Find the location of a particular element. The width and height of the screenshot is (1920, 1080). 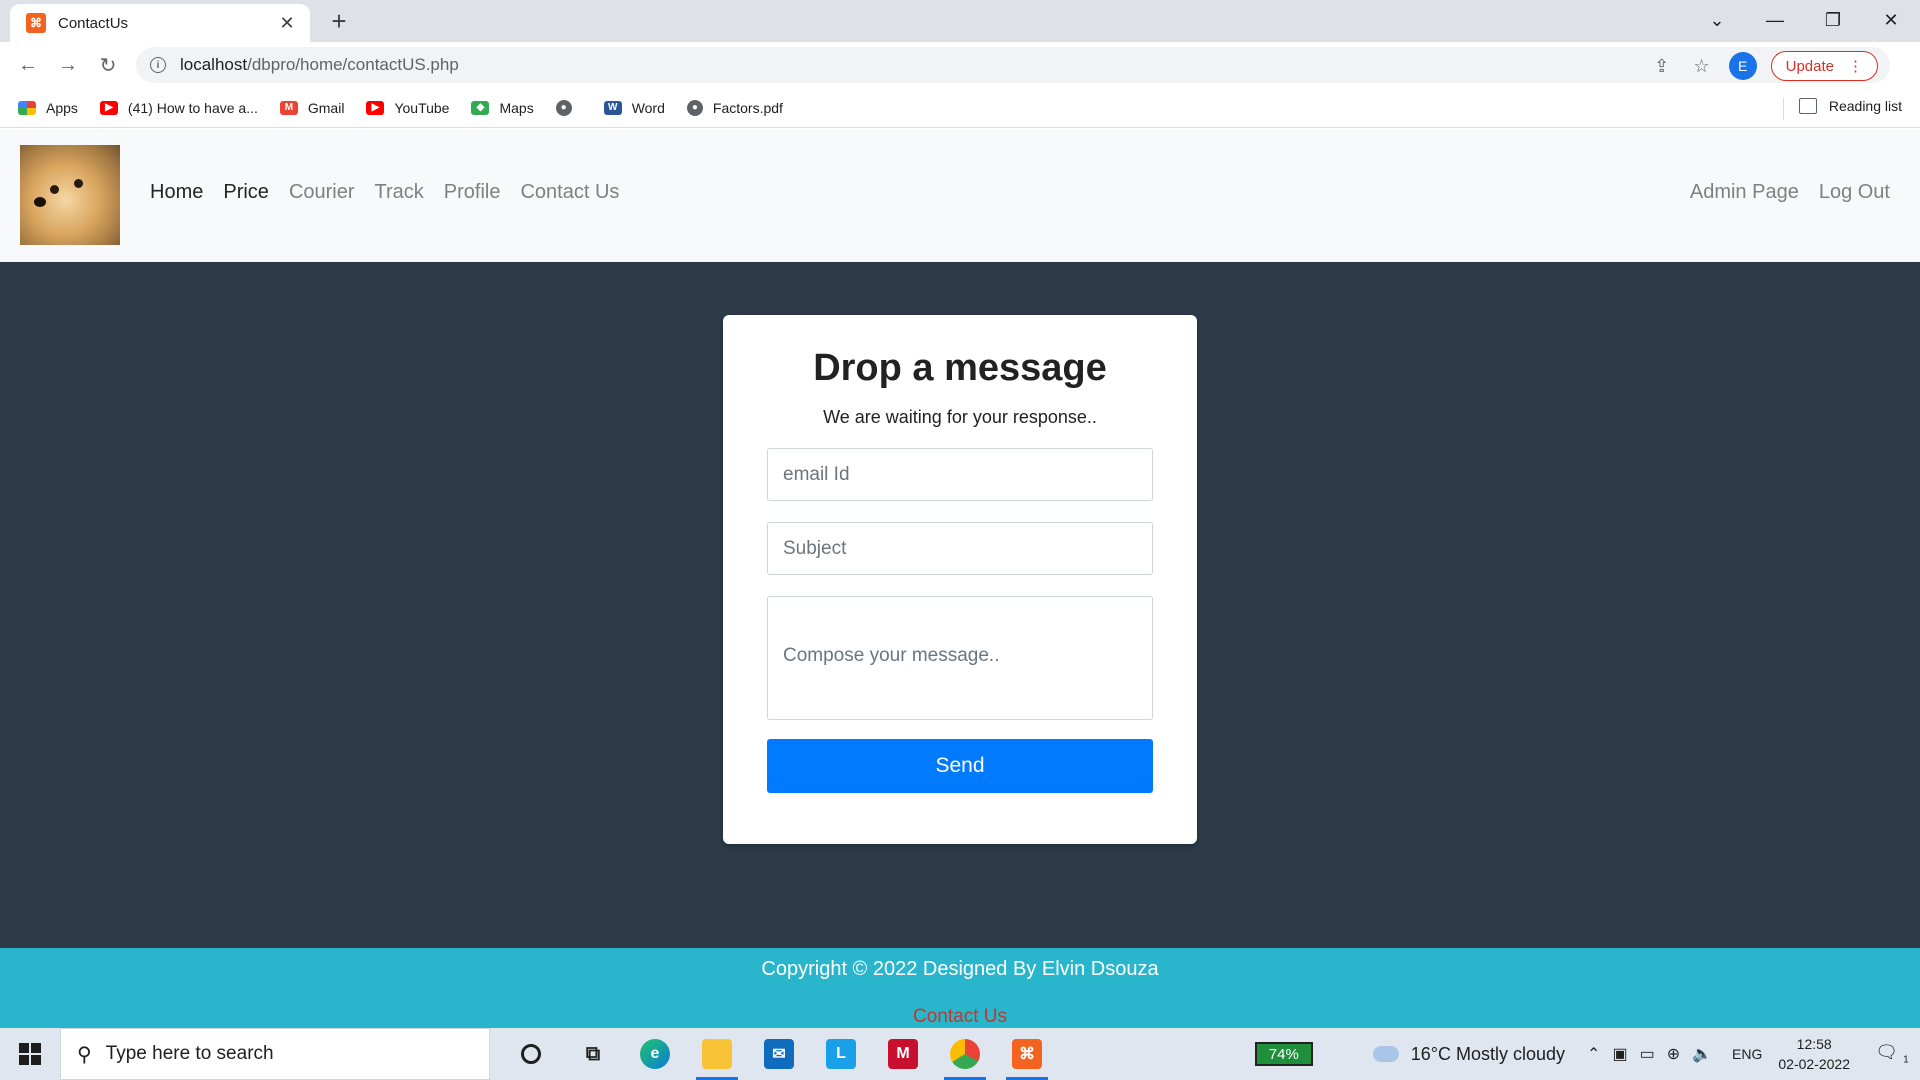

bookmark-word: W Word is located at coordinates (634, 107).